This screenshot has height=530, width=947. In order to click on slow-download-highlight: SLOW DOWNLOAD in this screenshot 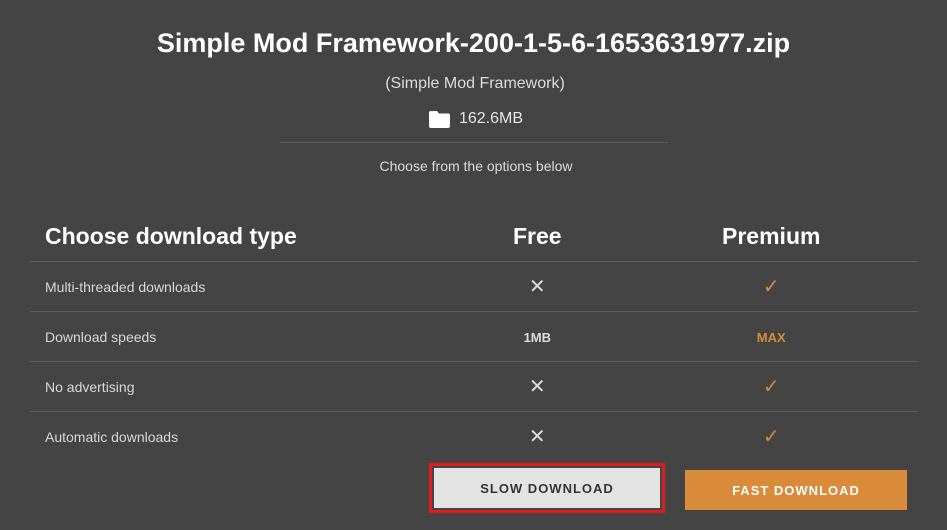, I will do `click(547, 488)`.